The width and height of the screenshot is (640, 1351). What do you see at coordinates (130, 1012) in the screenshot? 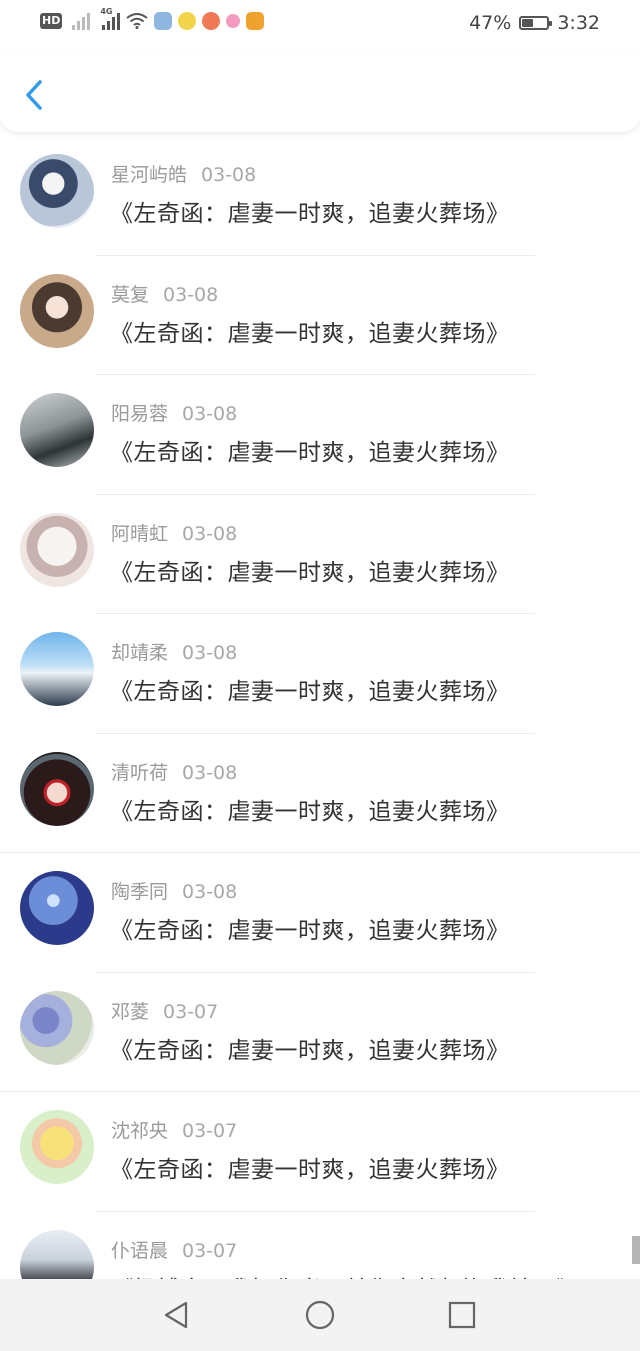
I see `user-name: 邓菱` at bounding box center [130, 1012].